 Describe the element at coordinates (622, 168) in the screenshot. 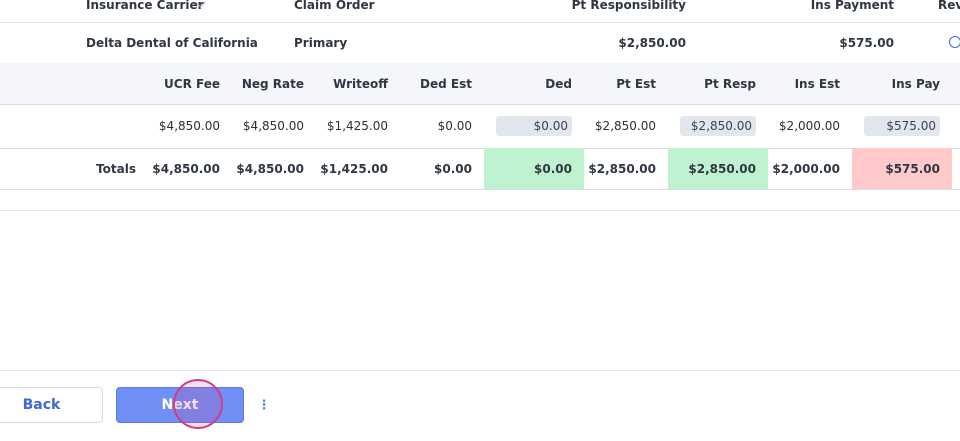

I see `total-pt-est: $2,850.00` at that location.